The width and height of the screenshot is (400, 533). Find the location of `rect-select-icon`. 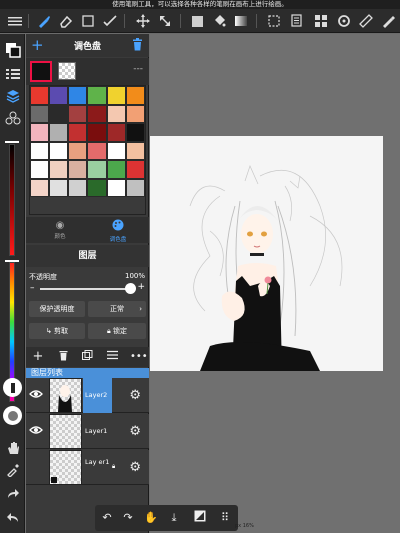

rect-select-icon is located at coordinates (88, 21).